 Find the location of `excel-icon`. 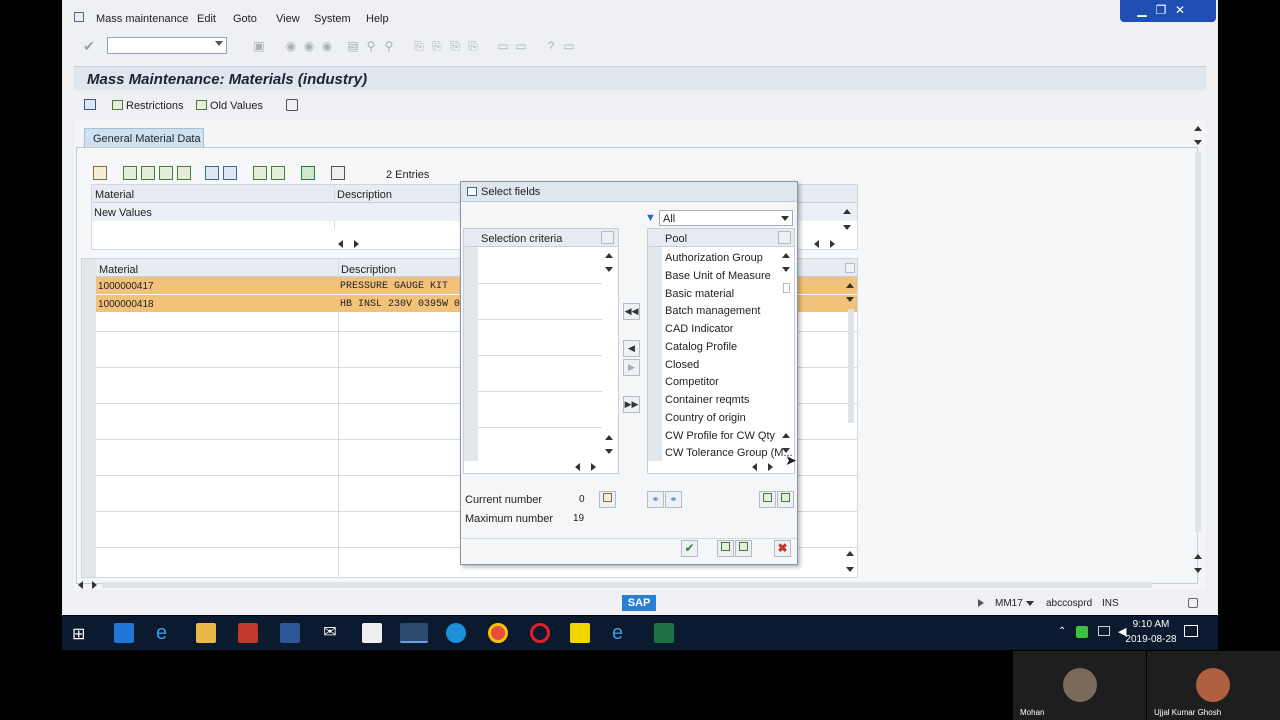

excel-icon is located at coordinates (664, 633).